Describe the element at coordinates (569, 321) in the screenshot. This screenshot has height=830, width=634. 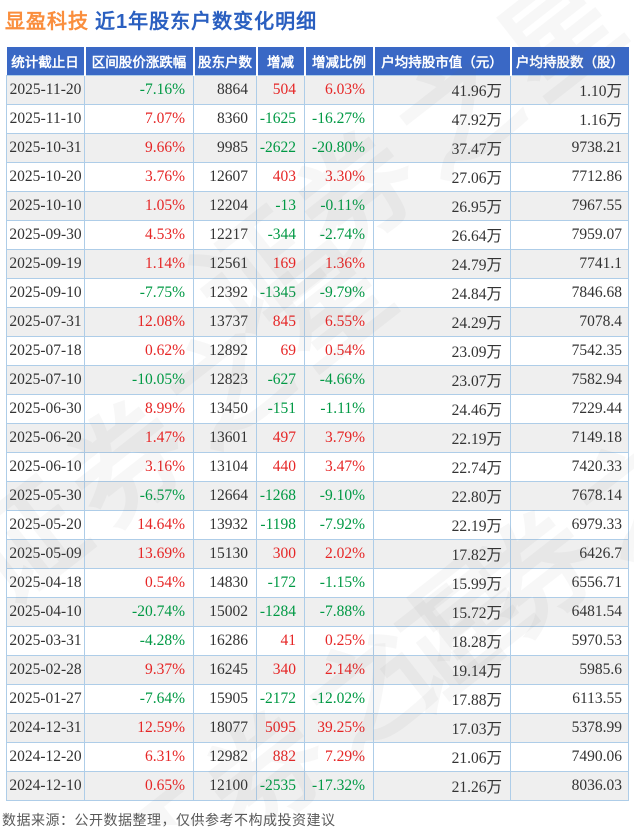
I see `cell-avg-shares: 7078.4` at that location.